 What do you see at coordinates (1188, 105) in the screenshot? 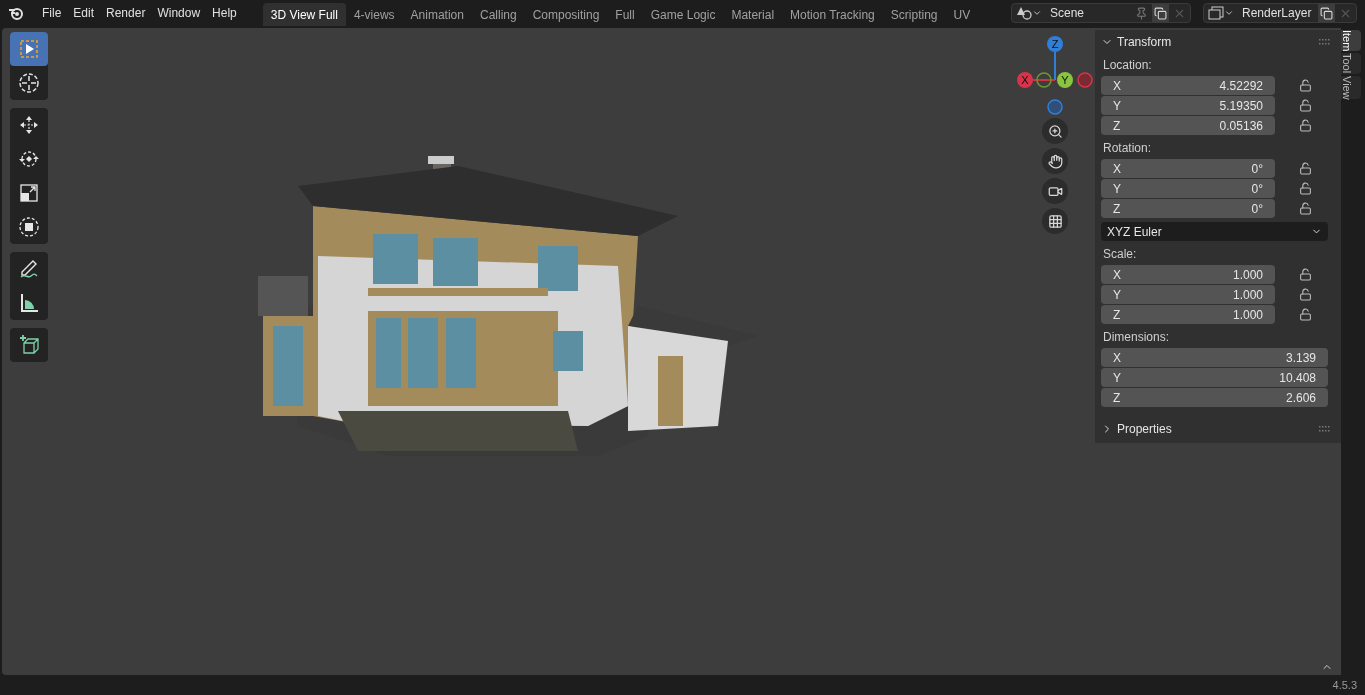
I see `number-field: Y 5.19350` at bounding box center [1188, 105].